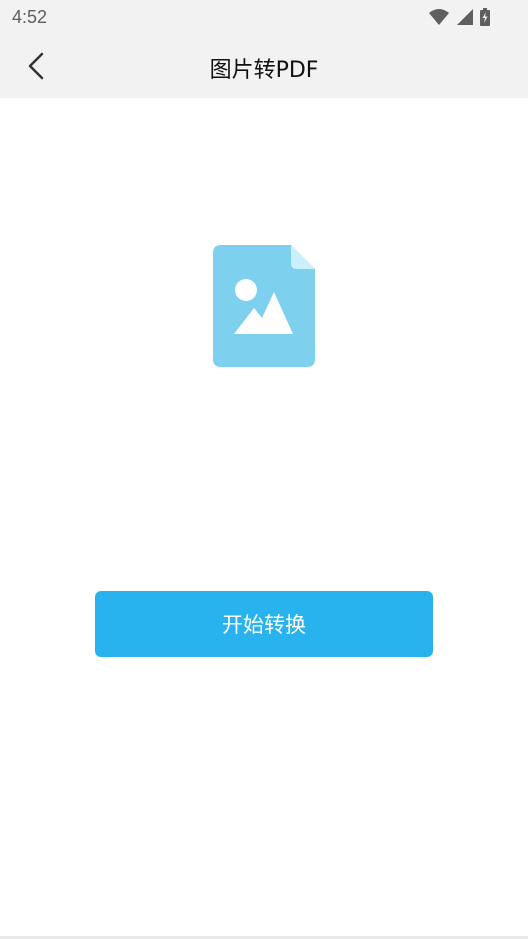 Image resolution: width=528 pixels, height=939 pixels. Describe the element at coordinates (264, 306) in the screenshot. I see `image-file-icon` at that location.